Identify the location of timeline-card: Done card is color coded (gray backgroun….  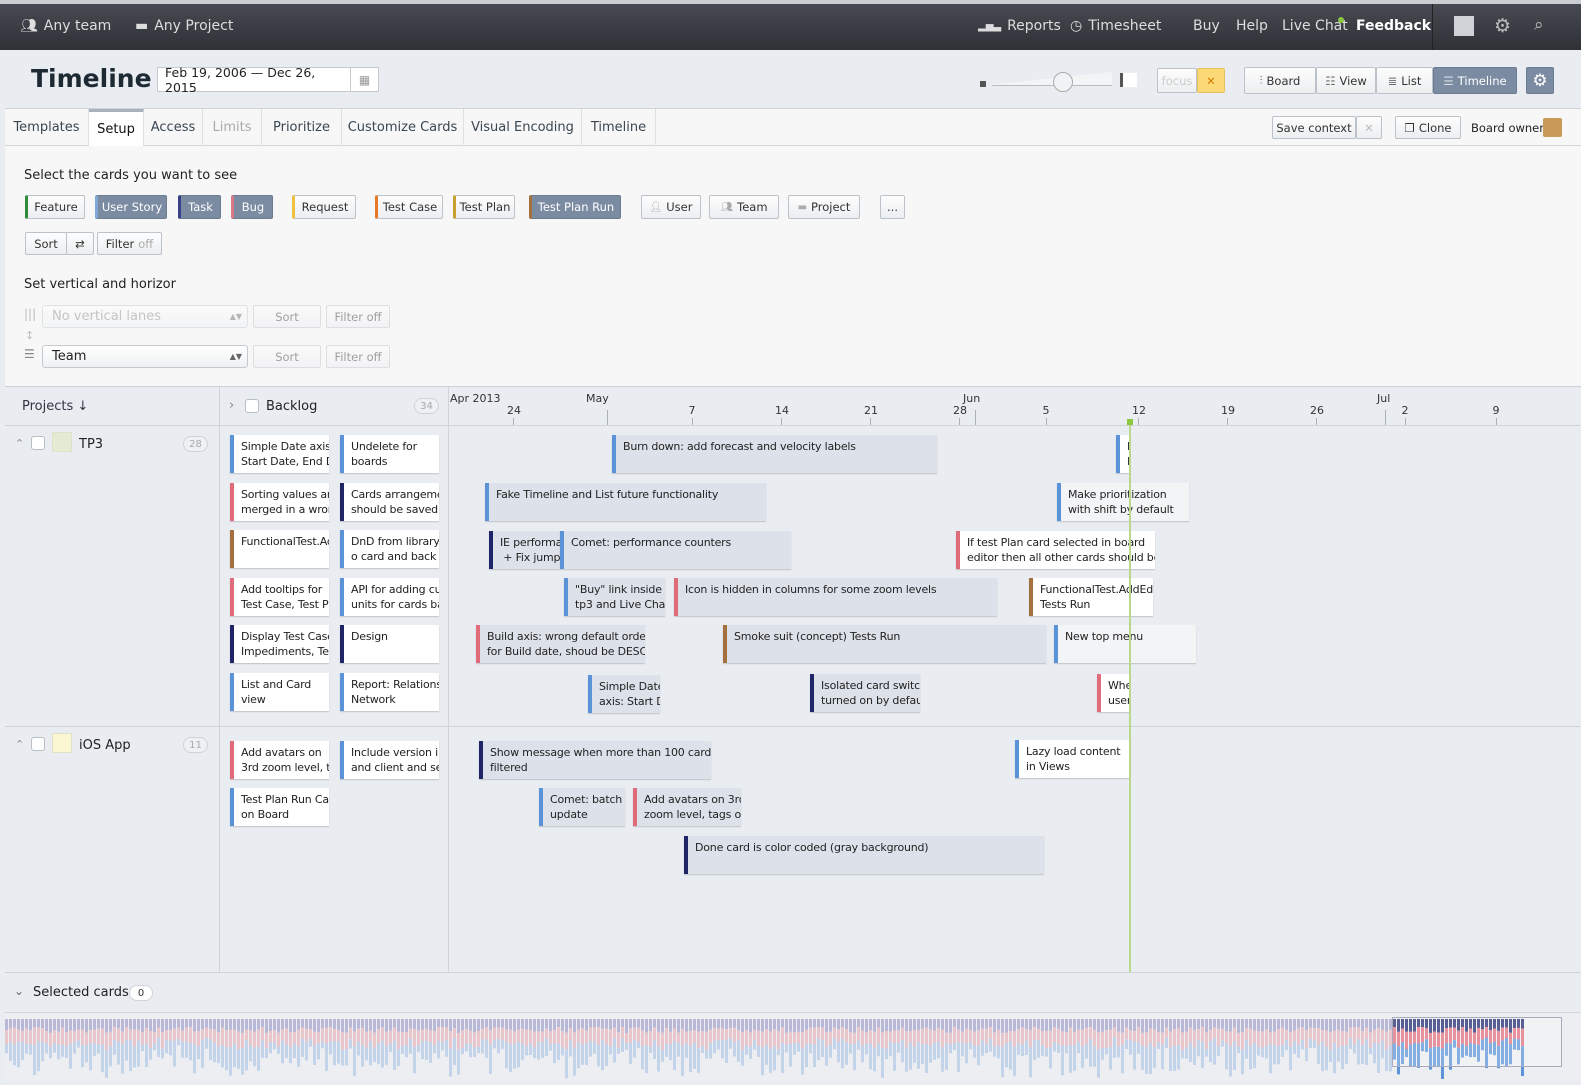
(864, 855).